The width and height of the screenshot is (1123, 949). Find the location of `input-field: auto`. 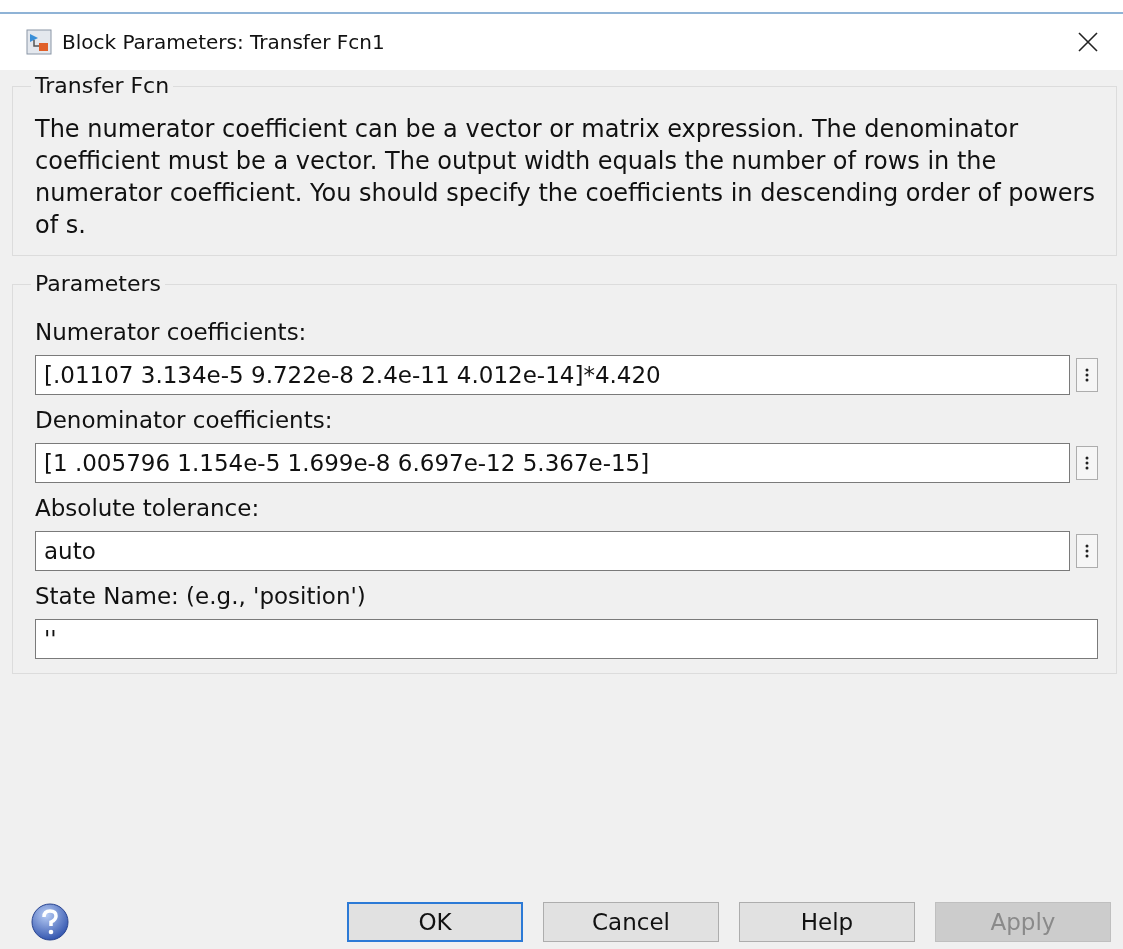

input-field: auto is located at coordinates (552, 551).